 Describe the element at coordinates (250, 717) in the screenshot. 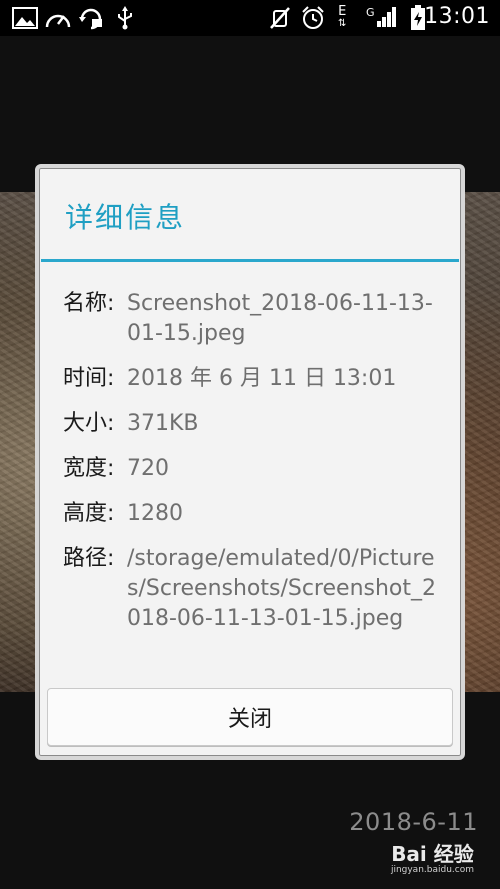

I see `close-button: 关闭` at that location.